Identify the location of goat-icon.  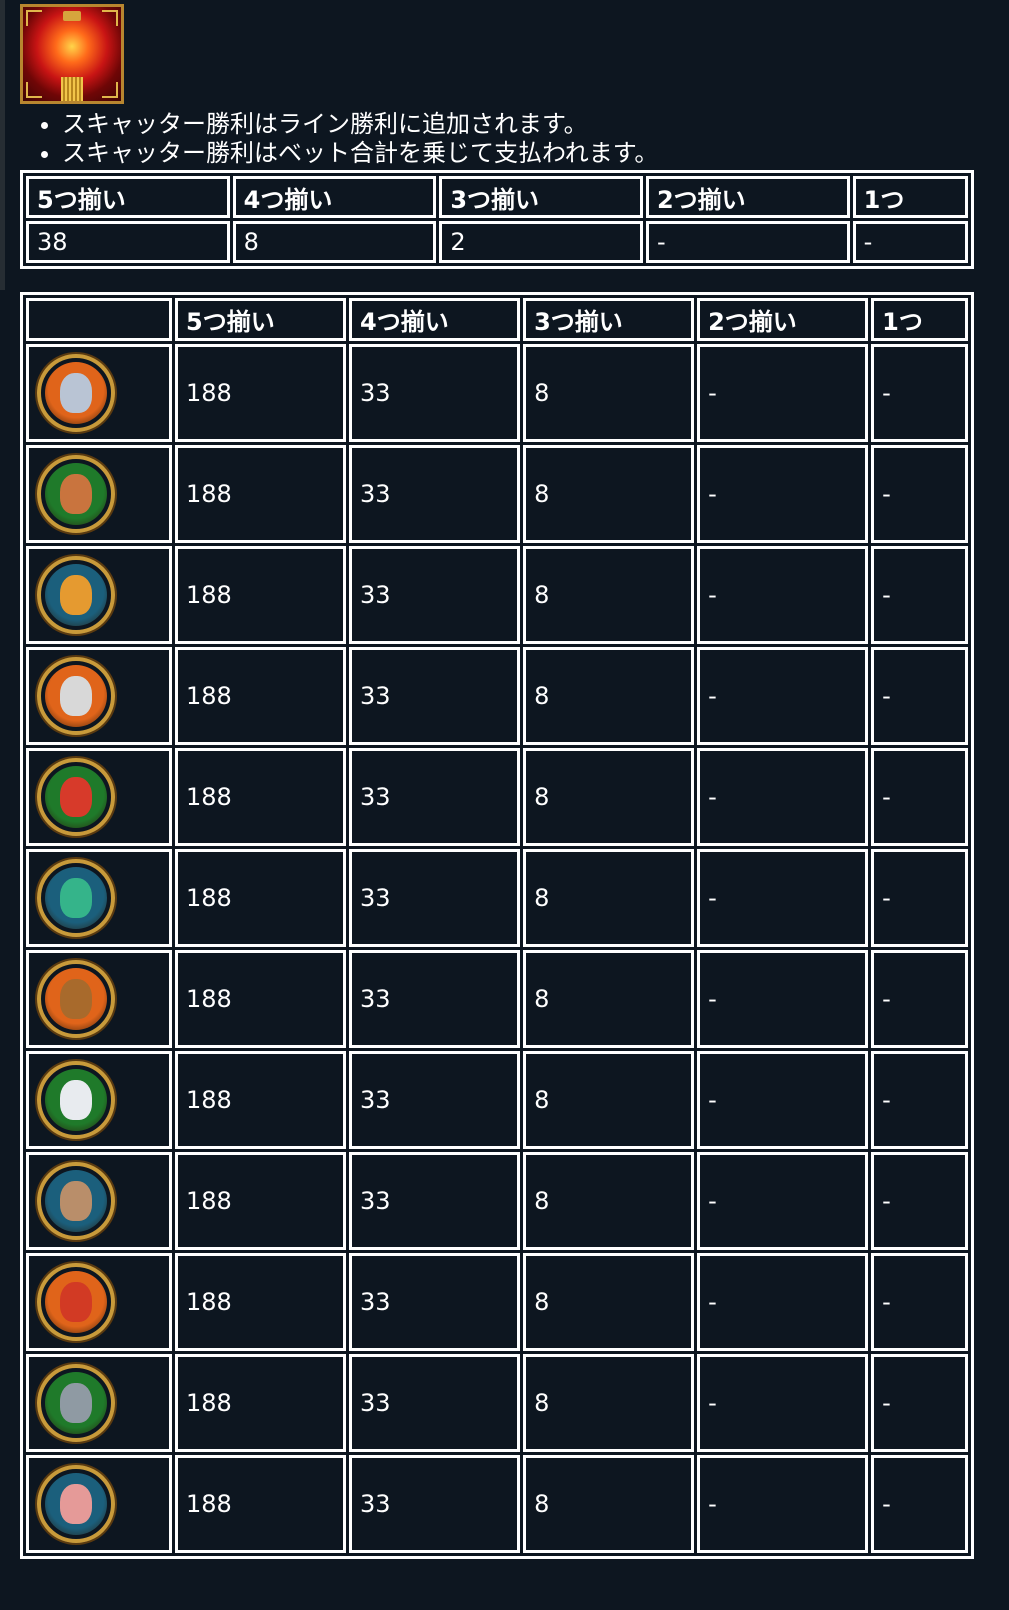
(76, 1100).